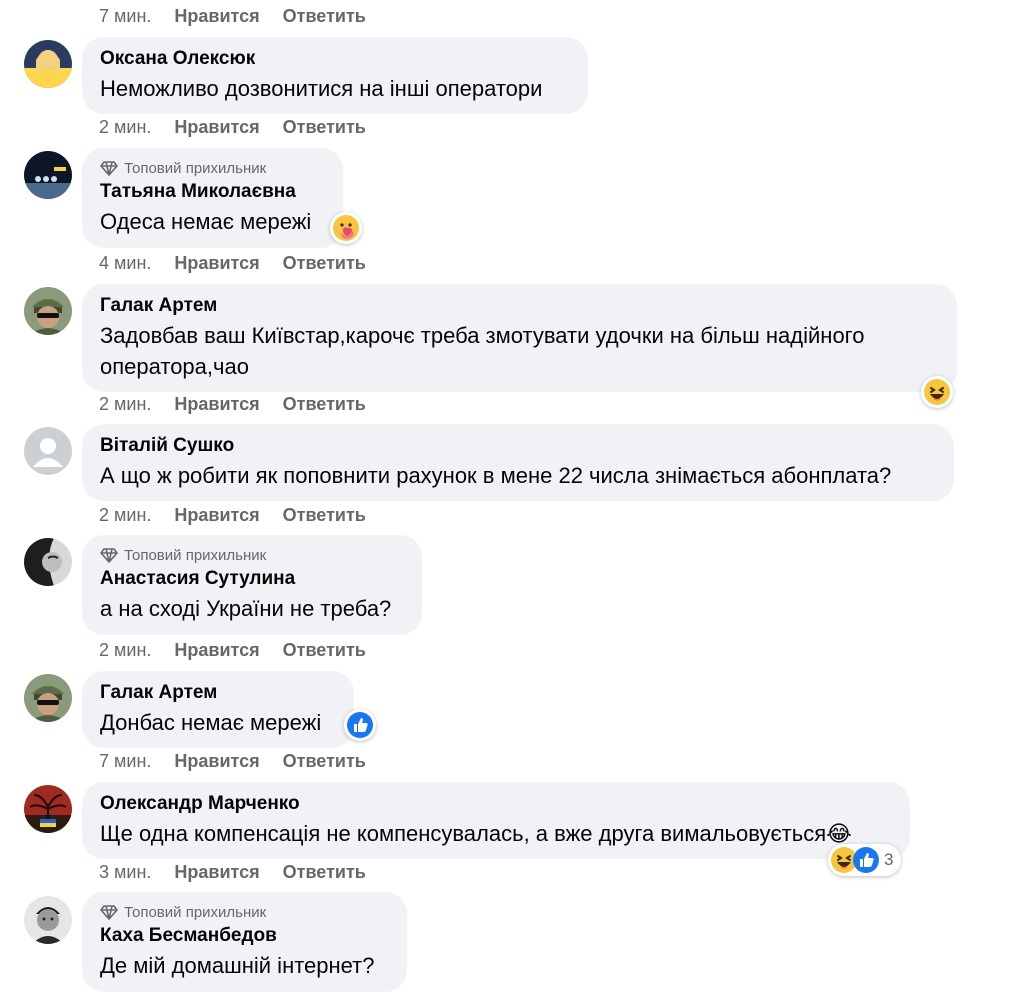 This screenshot has height=1002, width=1014. What do you see at coordinates (206, 221) in the screenshot?
I see `comment-text: Одеса немає мережі` at bounding box center [206, 221].